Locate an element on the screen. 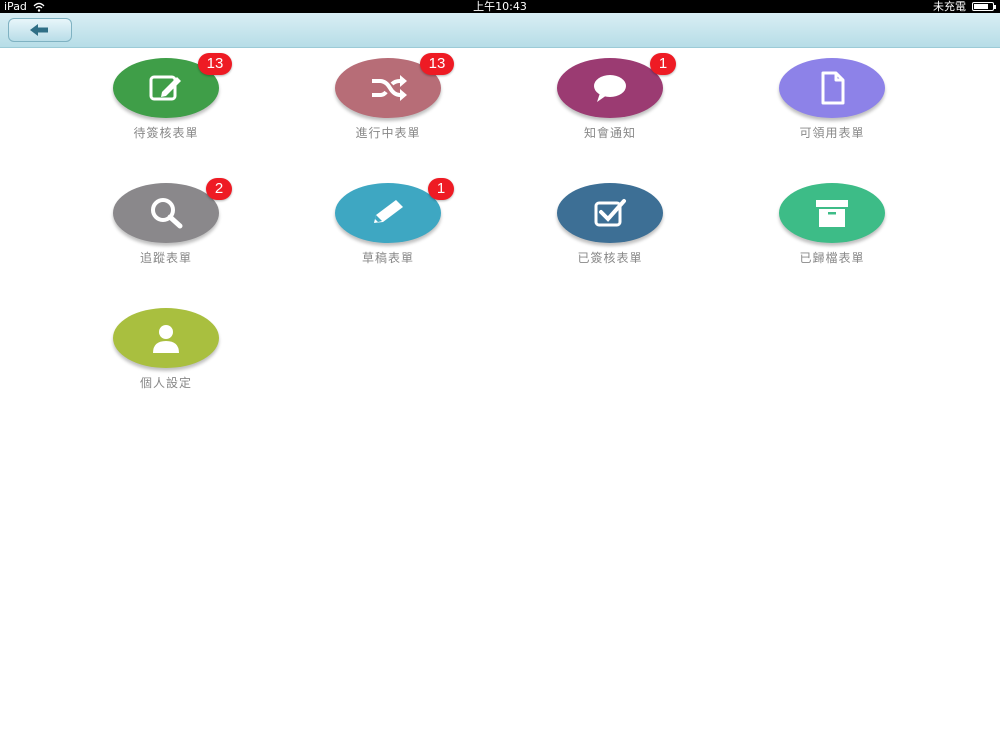  tile-approved: 已簽核表單 is located at coordinates (610, 233).